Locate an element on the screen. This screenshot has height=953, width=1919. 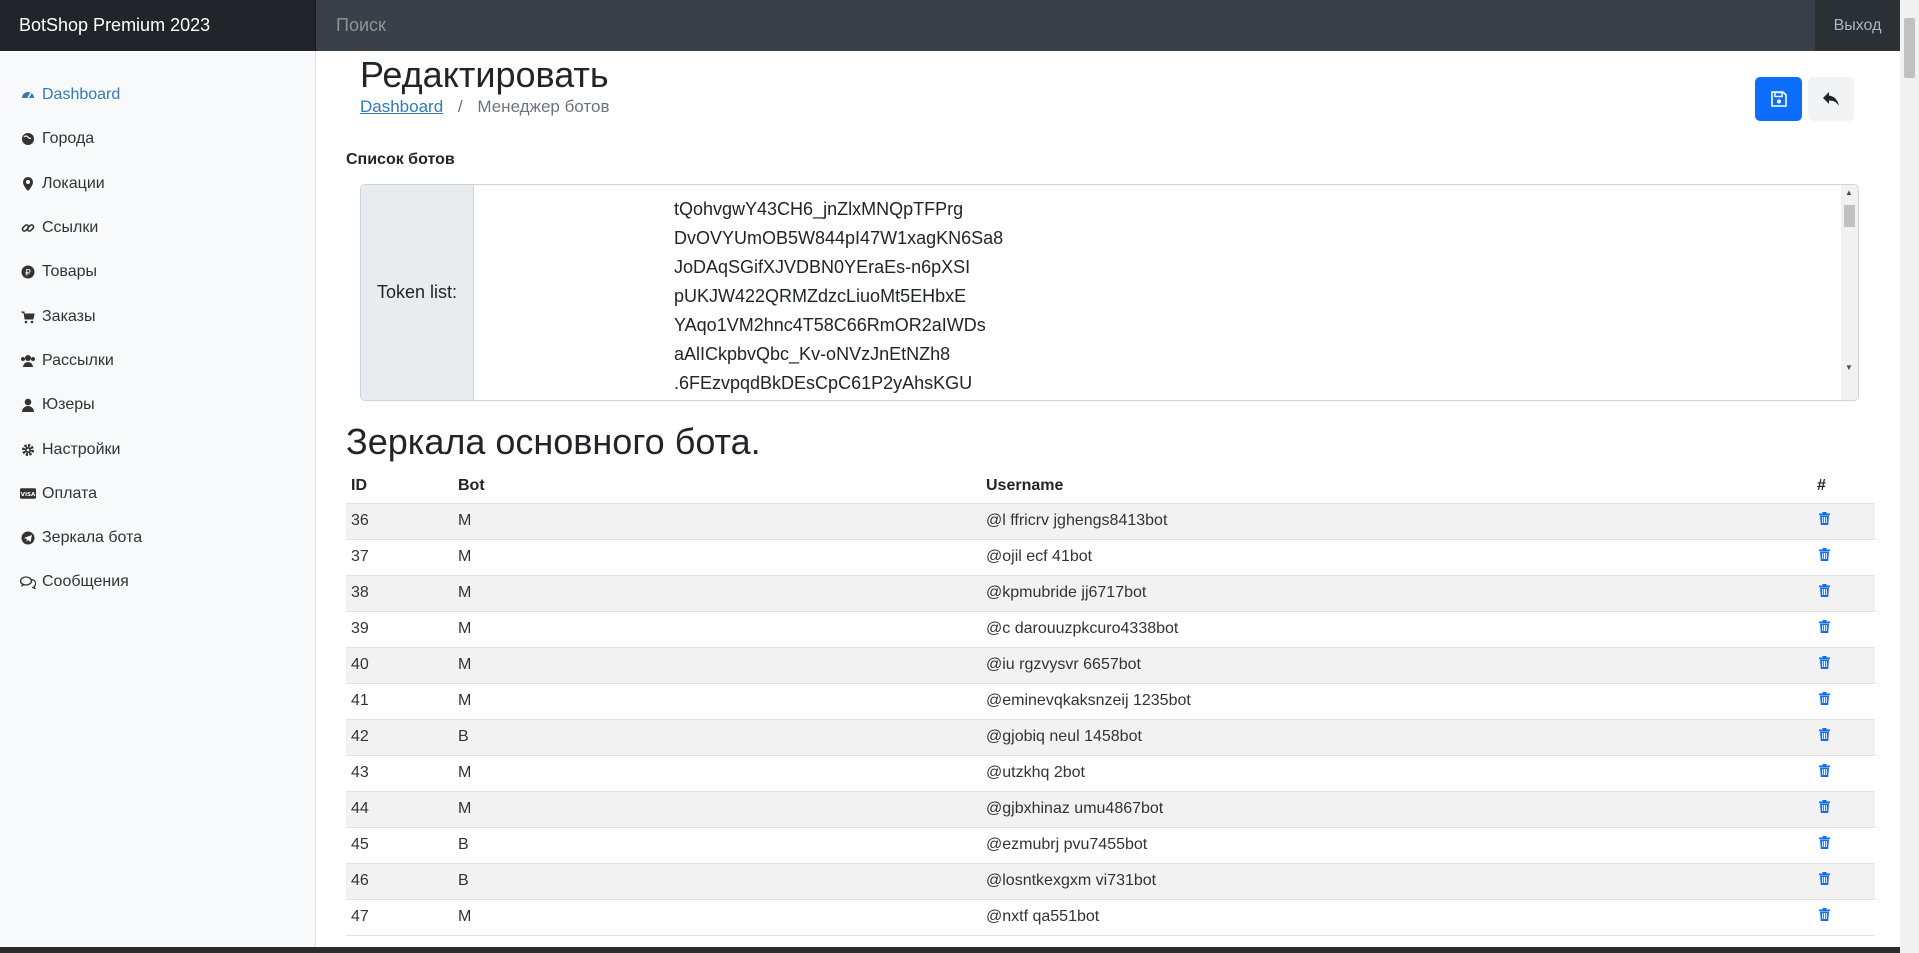
page-scrollbar is located at coordinates (1909, 476).